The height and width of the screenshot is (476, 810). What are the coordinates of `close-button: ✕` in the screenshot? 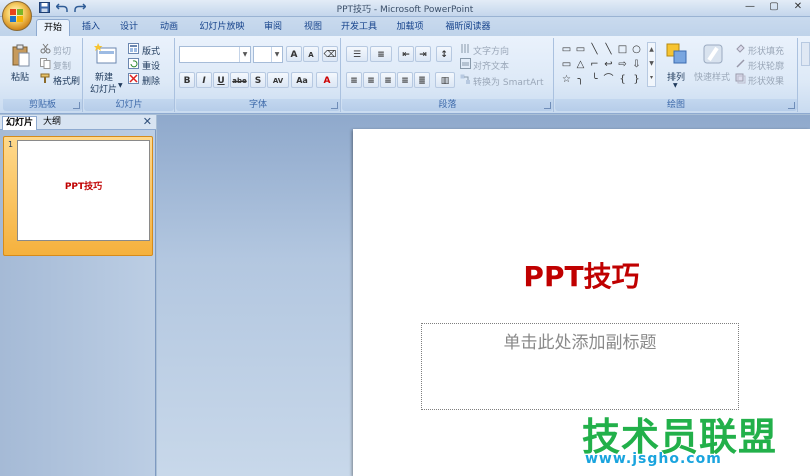 It's located at (798, 7).